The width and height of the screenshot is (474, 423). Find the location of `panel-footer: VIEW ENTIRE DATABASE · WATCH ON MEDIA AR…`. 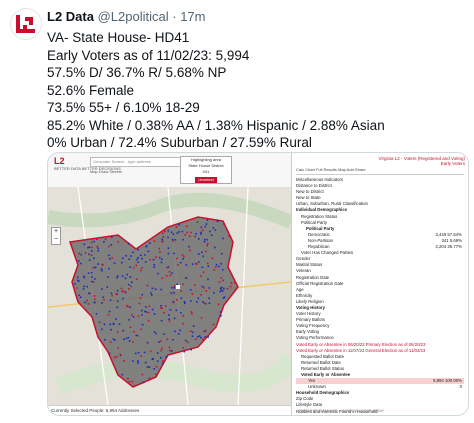

panel-footer: VIEW ENTIRE DATABASE · WATCH ON MEDIA AR… is located at coordinates (340, 411).